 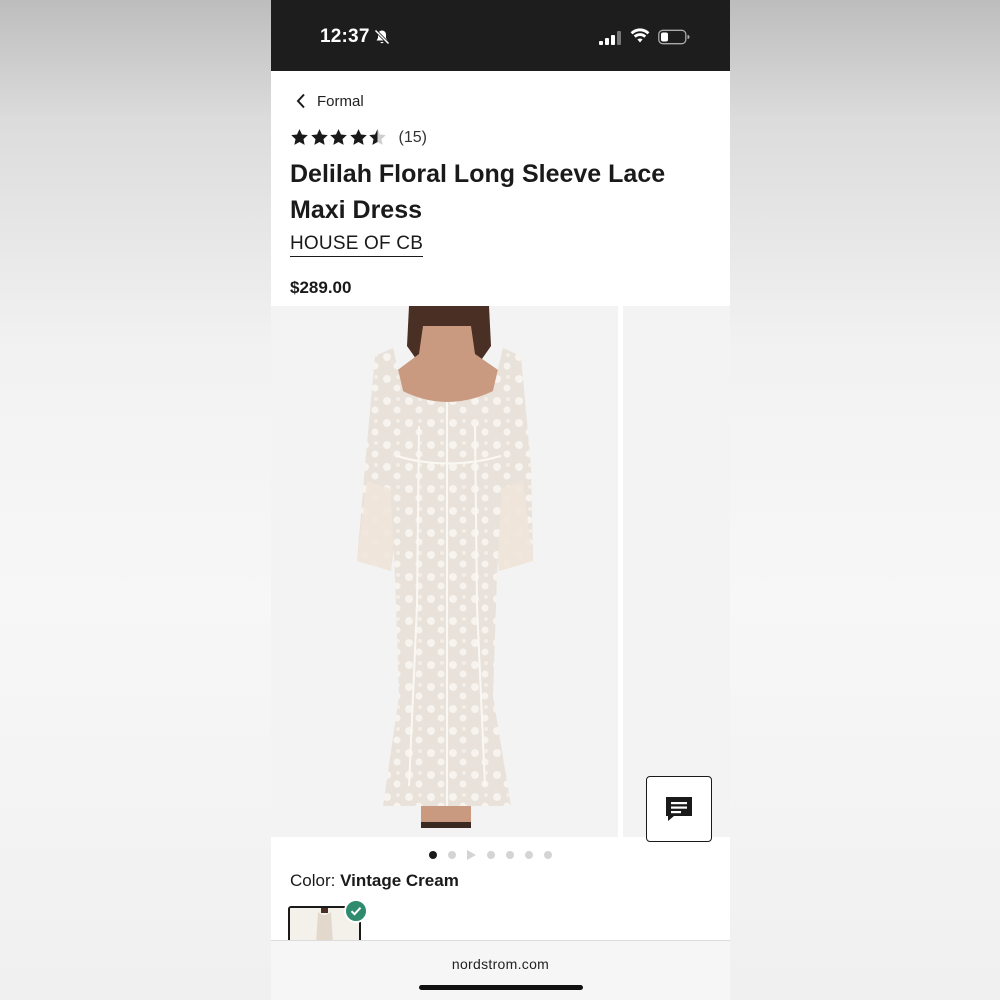 I want to click on pagination-video-dot, so click(x=471, y=855).